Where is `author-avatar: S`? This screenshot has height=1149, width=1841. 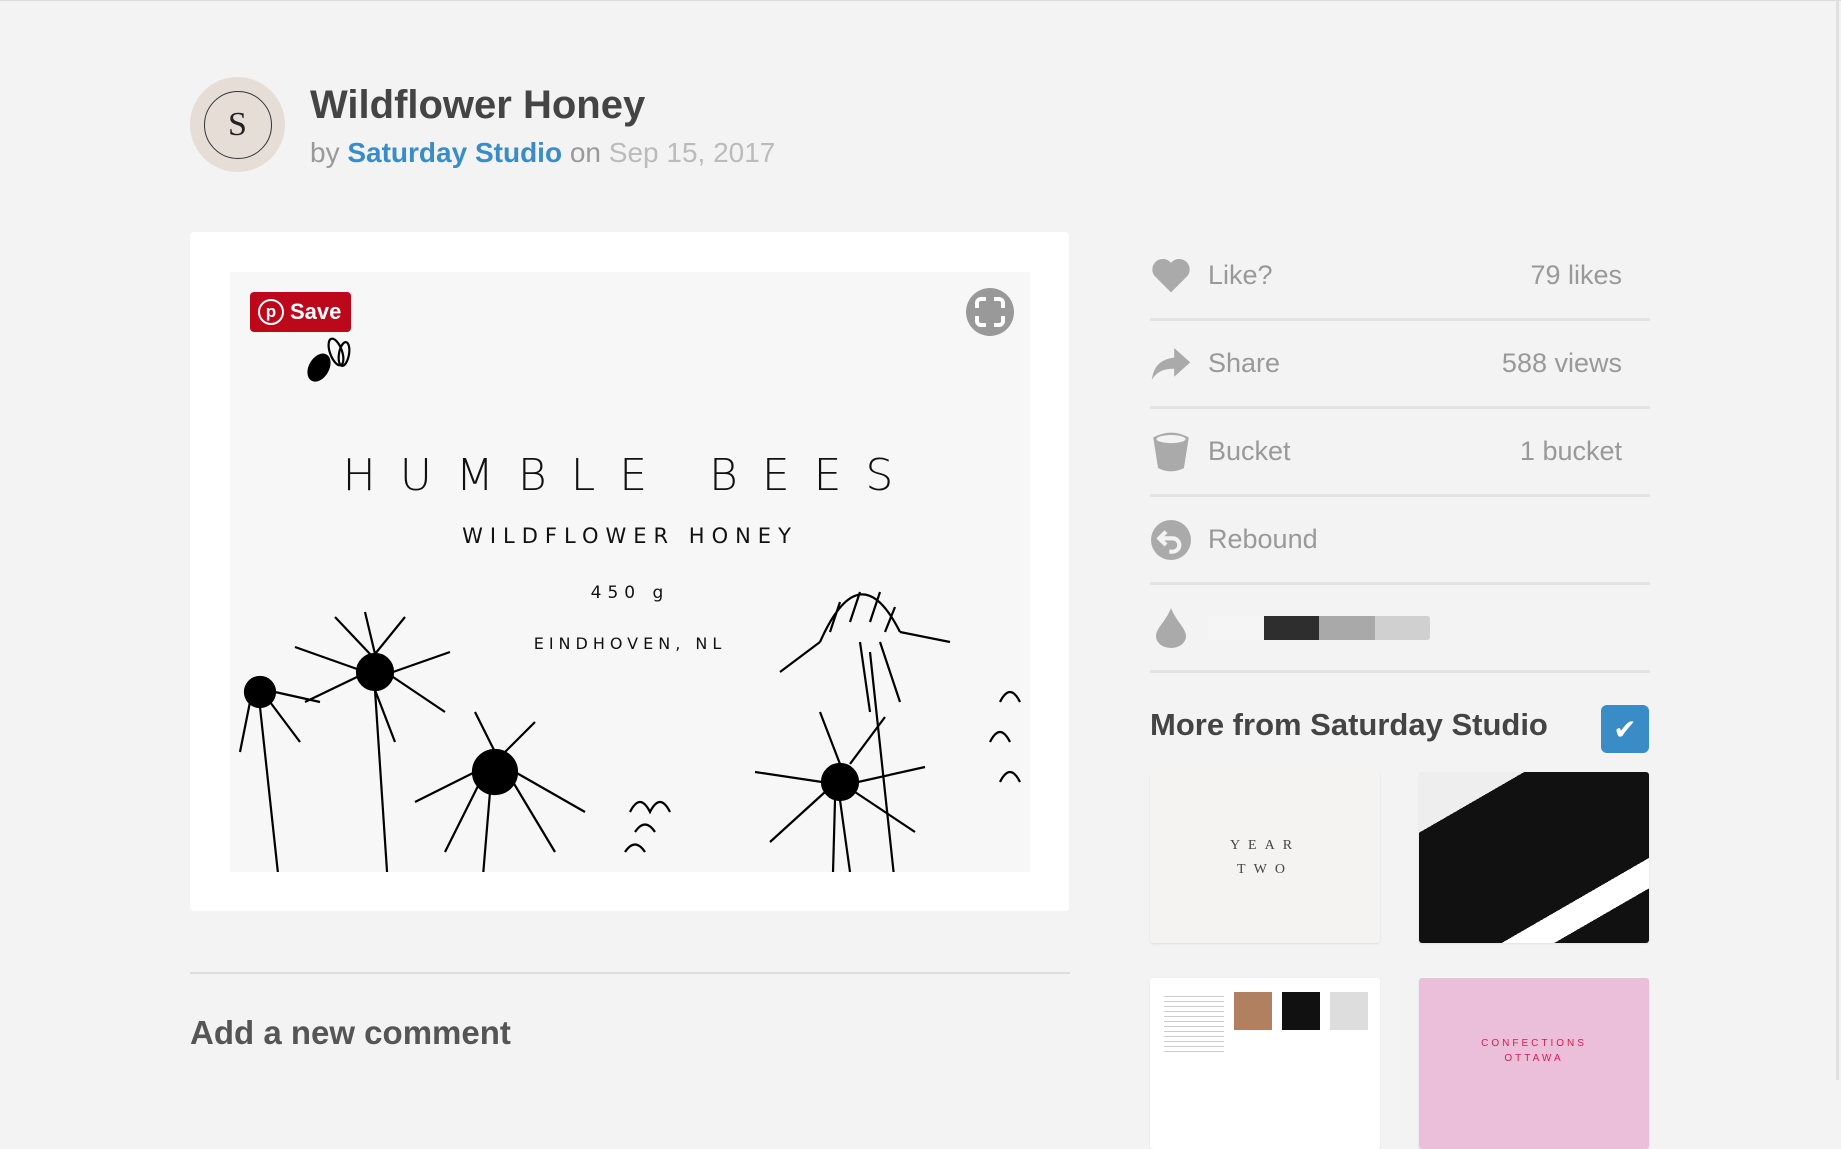
author-avatar: S is located at coordinates (237, 124).